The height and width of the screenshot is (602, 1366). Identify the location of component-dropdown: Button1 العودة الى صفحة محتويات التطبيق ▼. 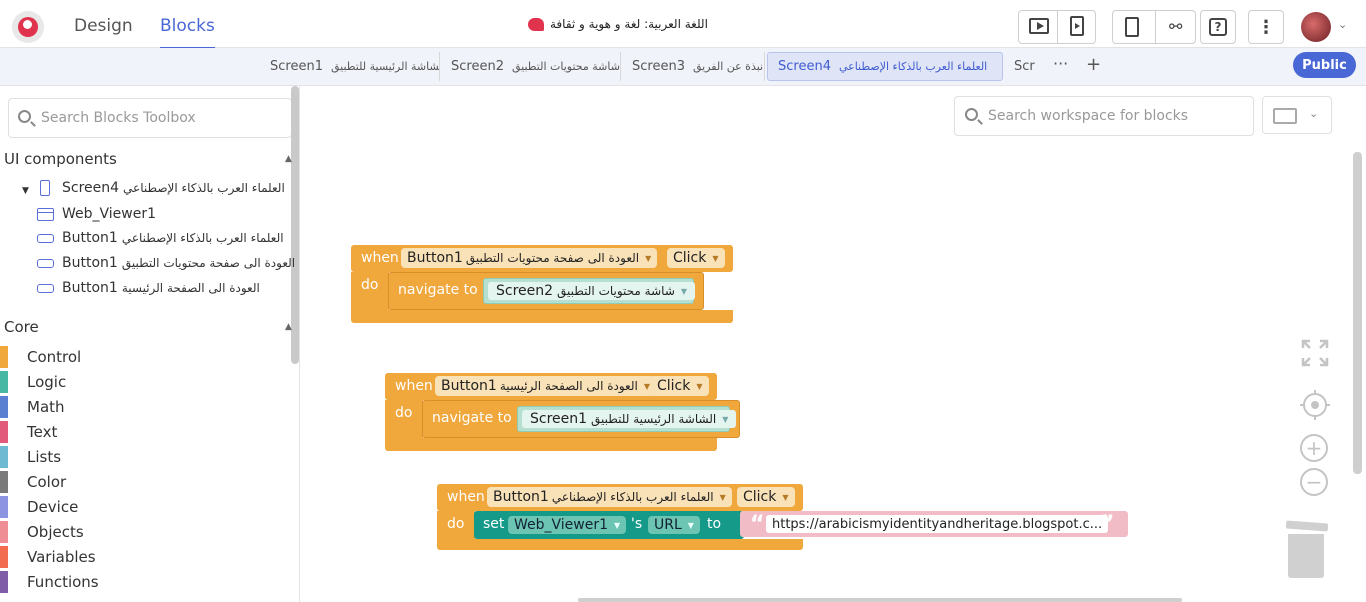
(529, 258).